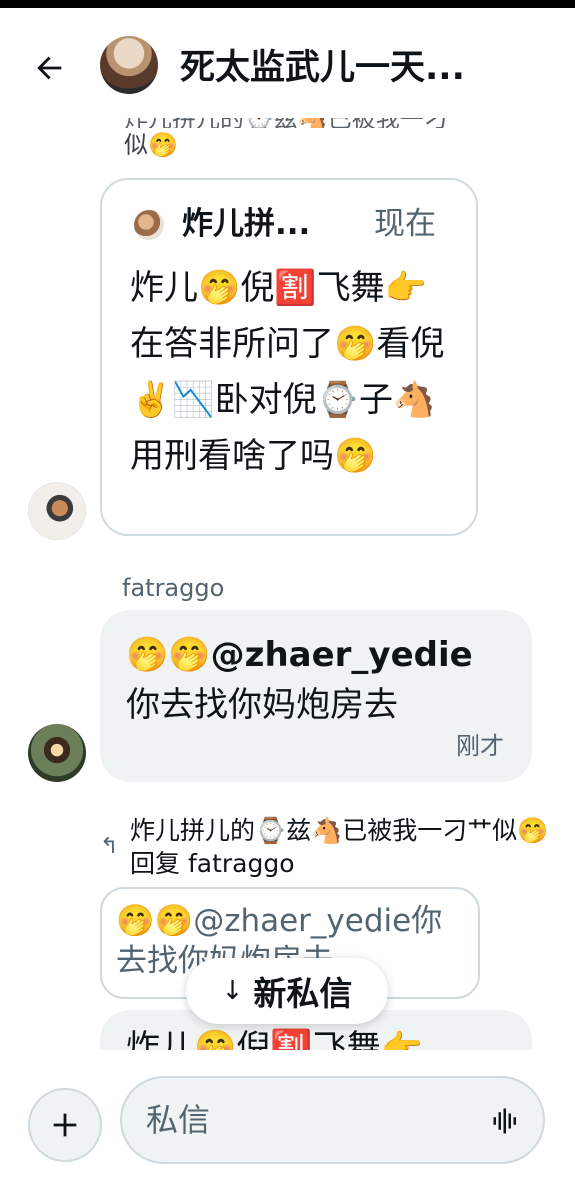  Describe the element at coordinates (339, 847) in the screenshot. I see `reply-context-text: 炸儿拼儿的⌚兹🐴已被我一刁艹似🤭 回复 fatraggo` at that location.